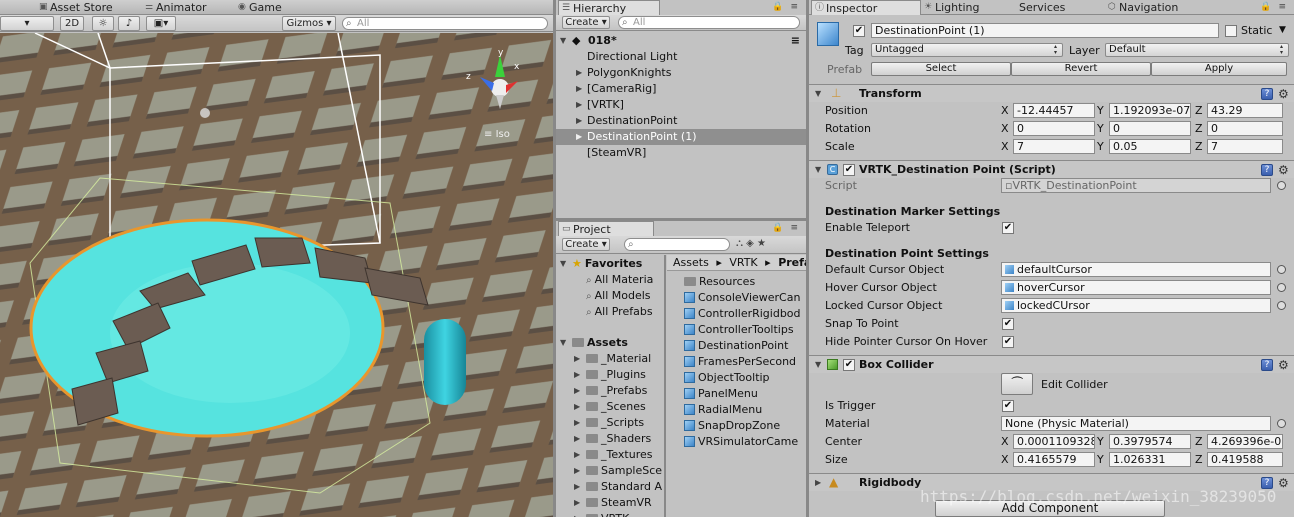 The image size is (1294, 517). I want to click on project-file-item: PanelMenu, so click(745, 394).